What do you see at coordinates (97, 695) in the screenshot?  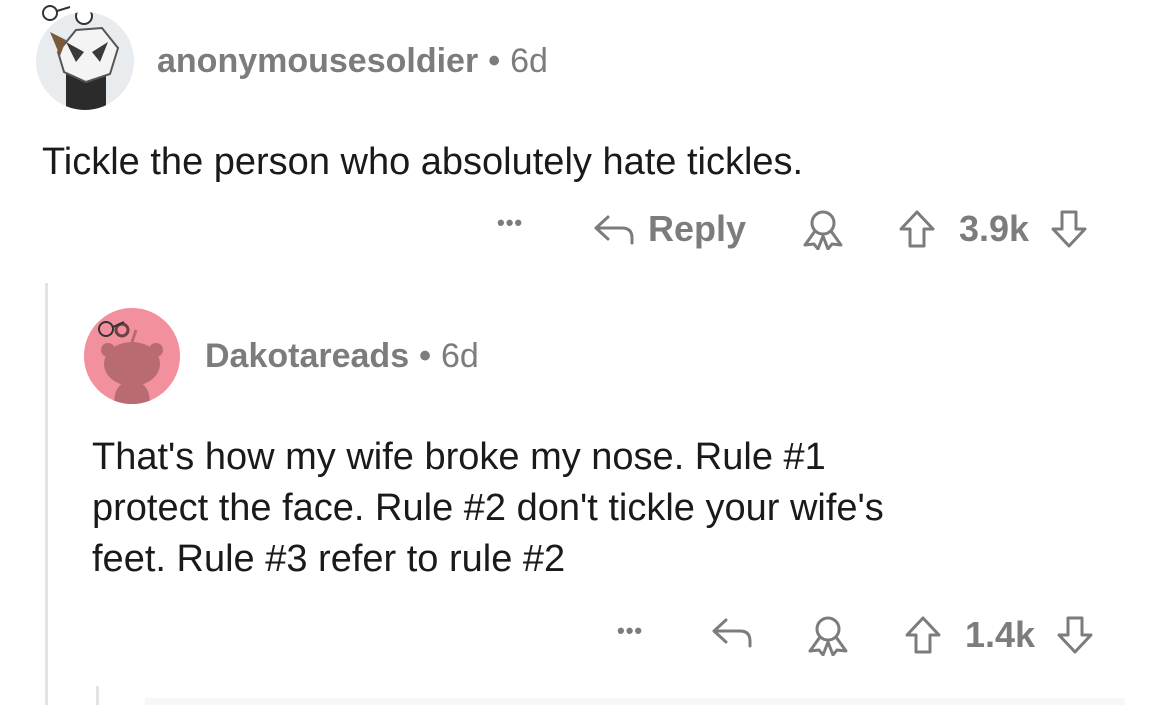 I see `nested-thread-line` at bounding box center [97, 695].